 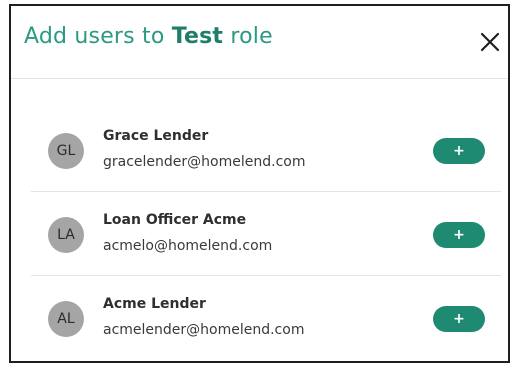 I want to click on close-button, so click(x=490, y=42).